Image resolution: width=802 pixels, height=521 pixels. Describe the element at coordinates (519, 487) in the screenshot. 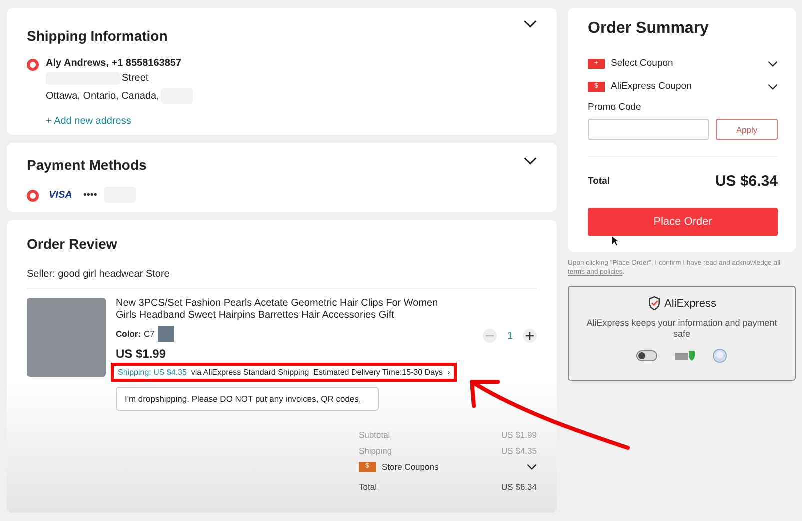

I see `summary-value: US $6.34` at that location.